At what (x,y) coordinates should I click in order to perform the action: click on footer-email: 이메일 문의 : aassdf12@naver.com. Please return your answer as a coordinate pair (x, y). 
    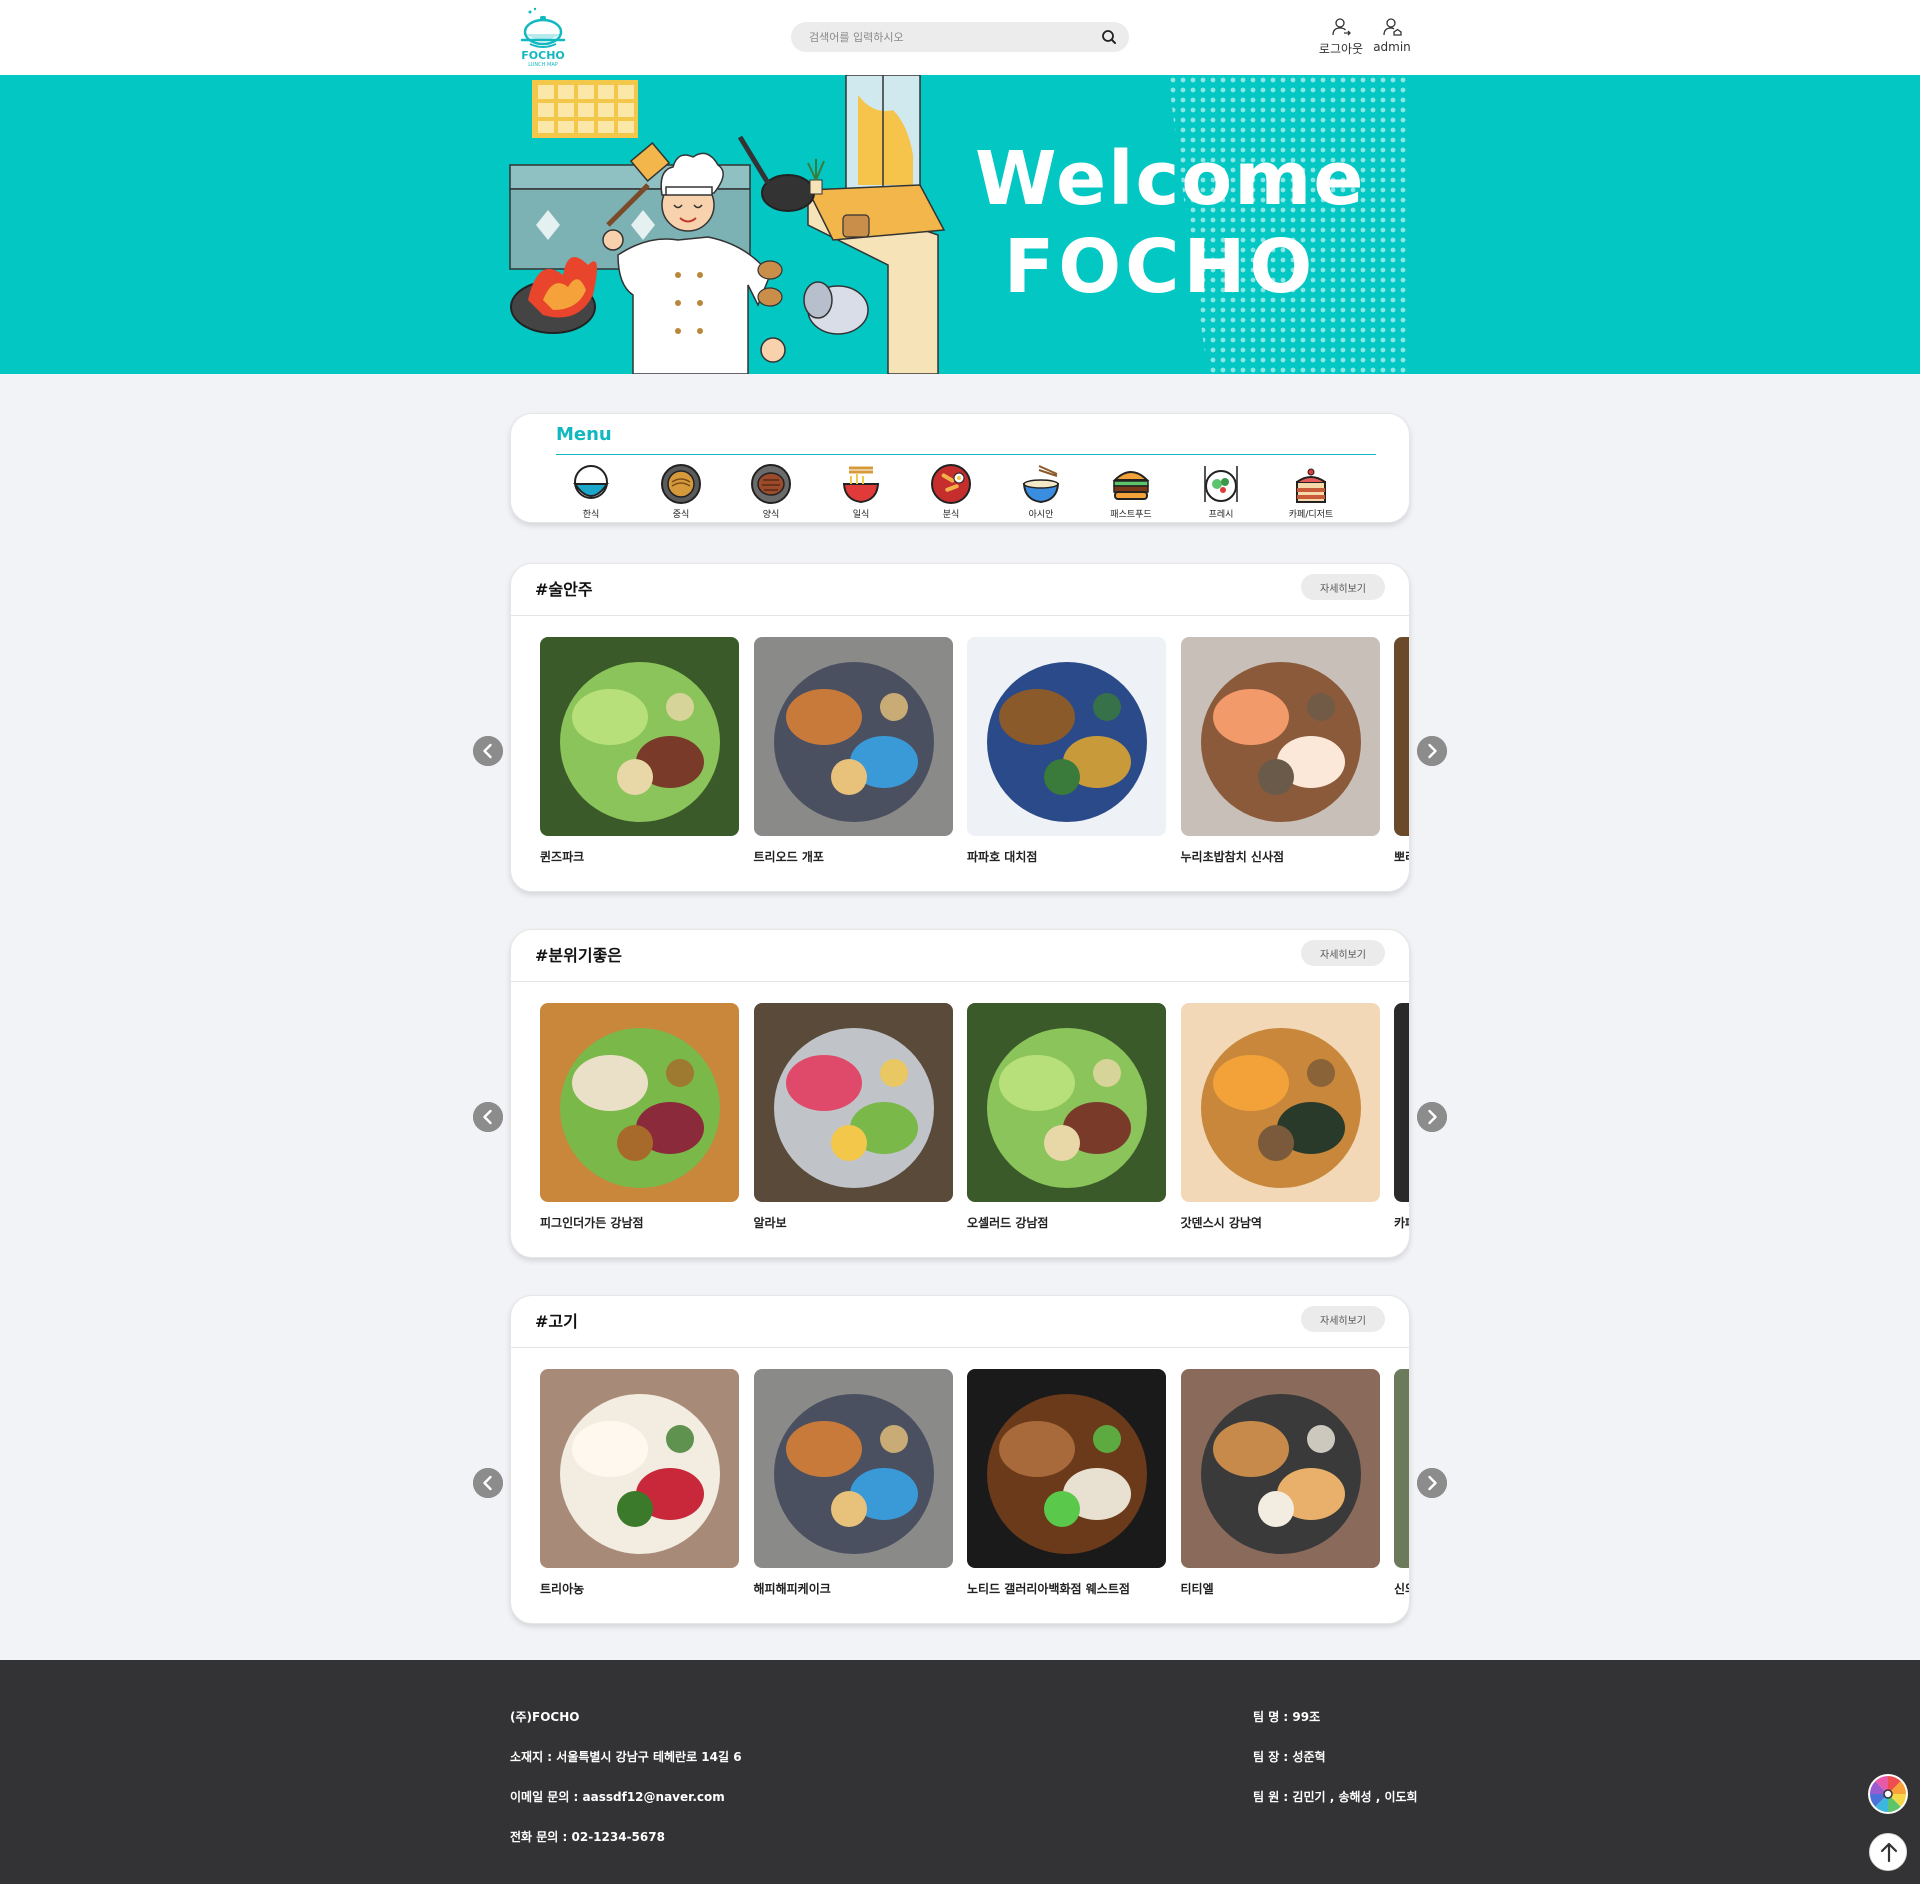
    Looking at the image, I should click on (617, 1797).